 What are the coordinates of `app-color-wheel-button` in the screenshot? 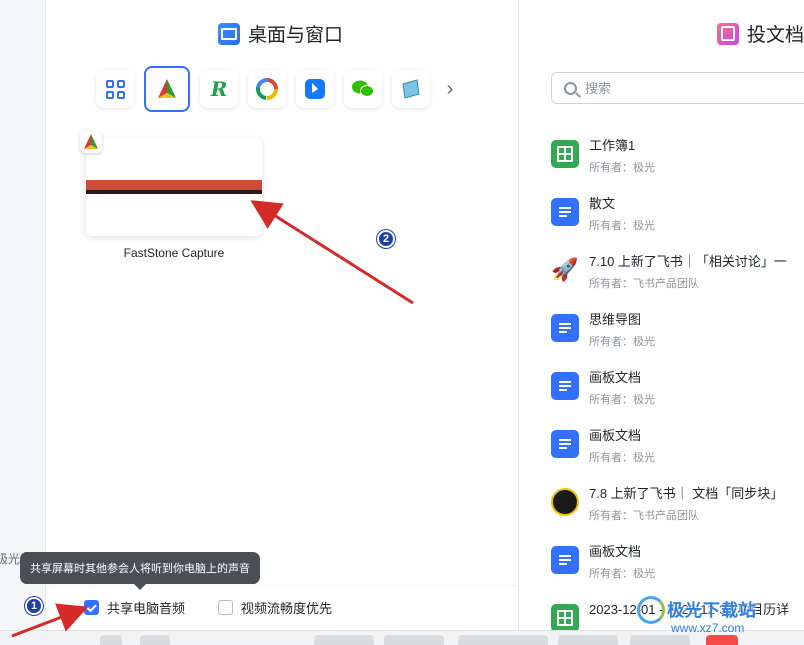 It's located at (267, 89).